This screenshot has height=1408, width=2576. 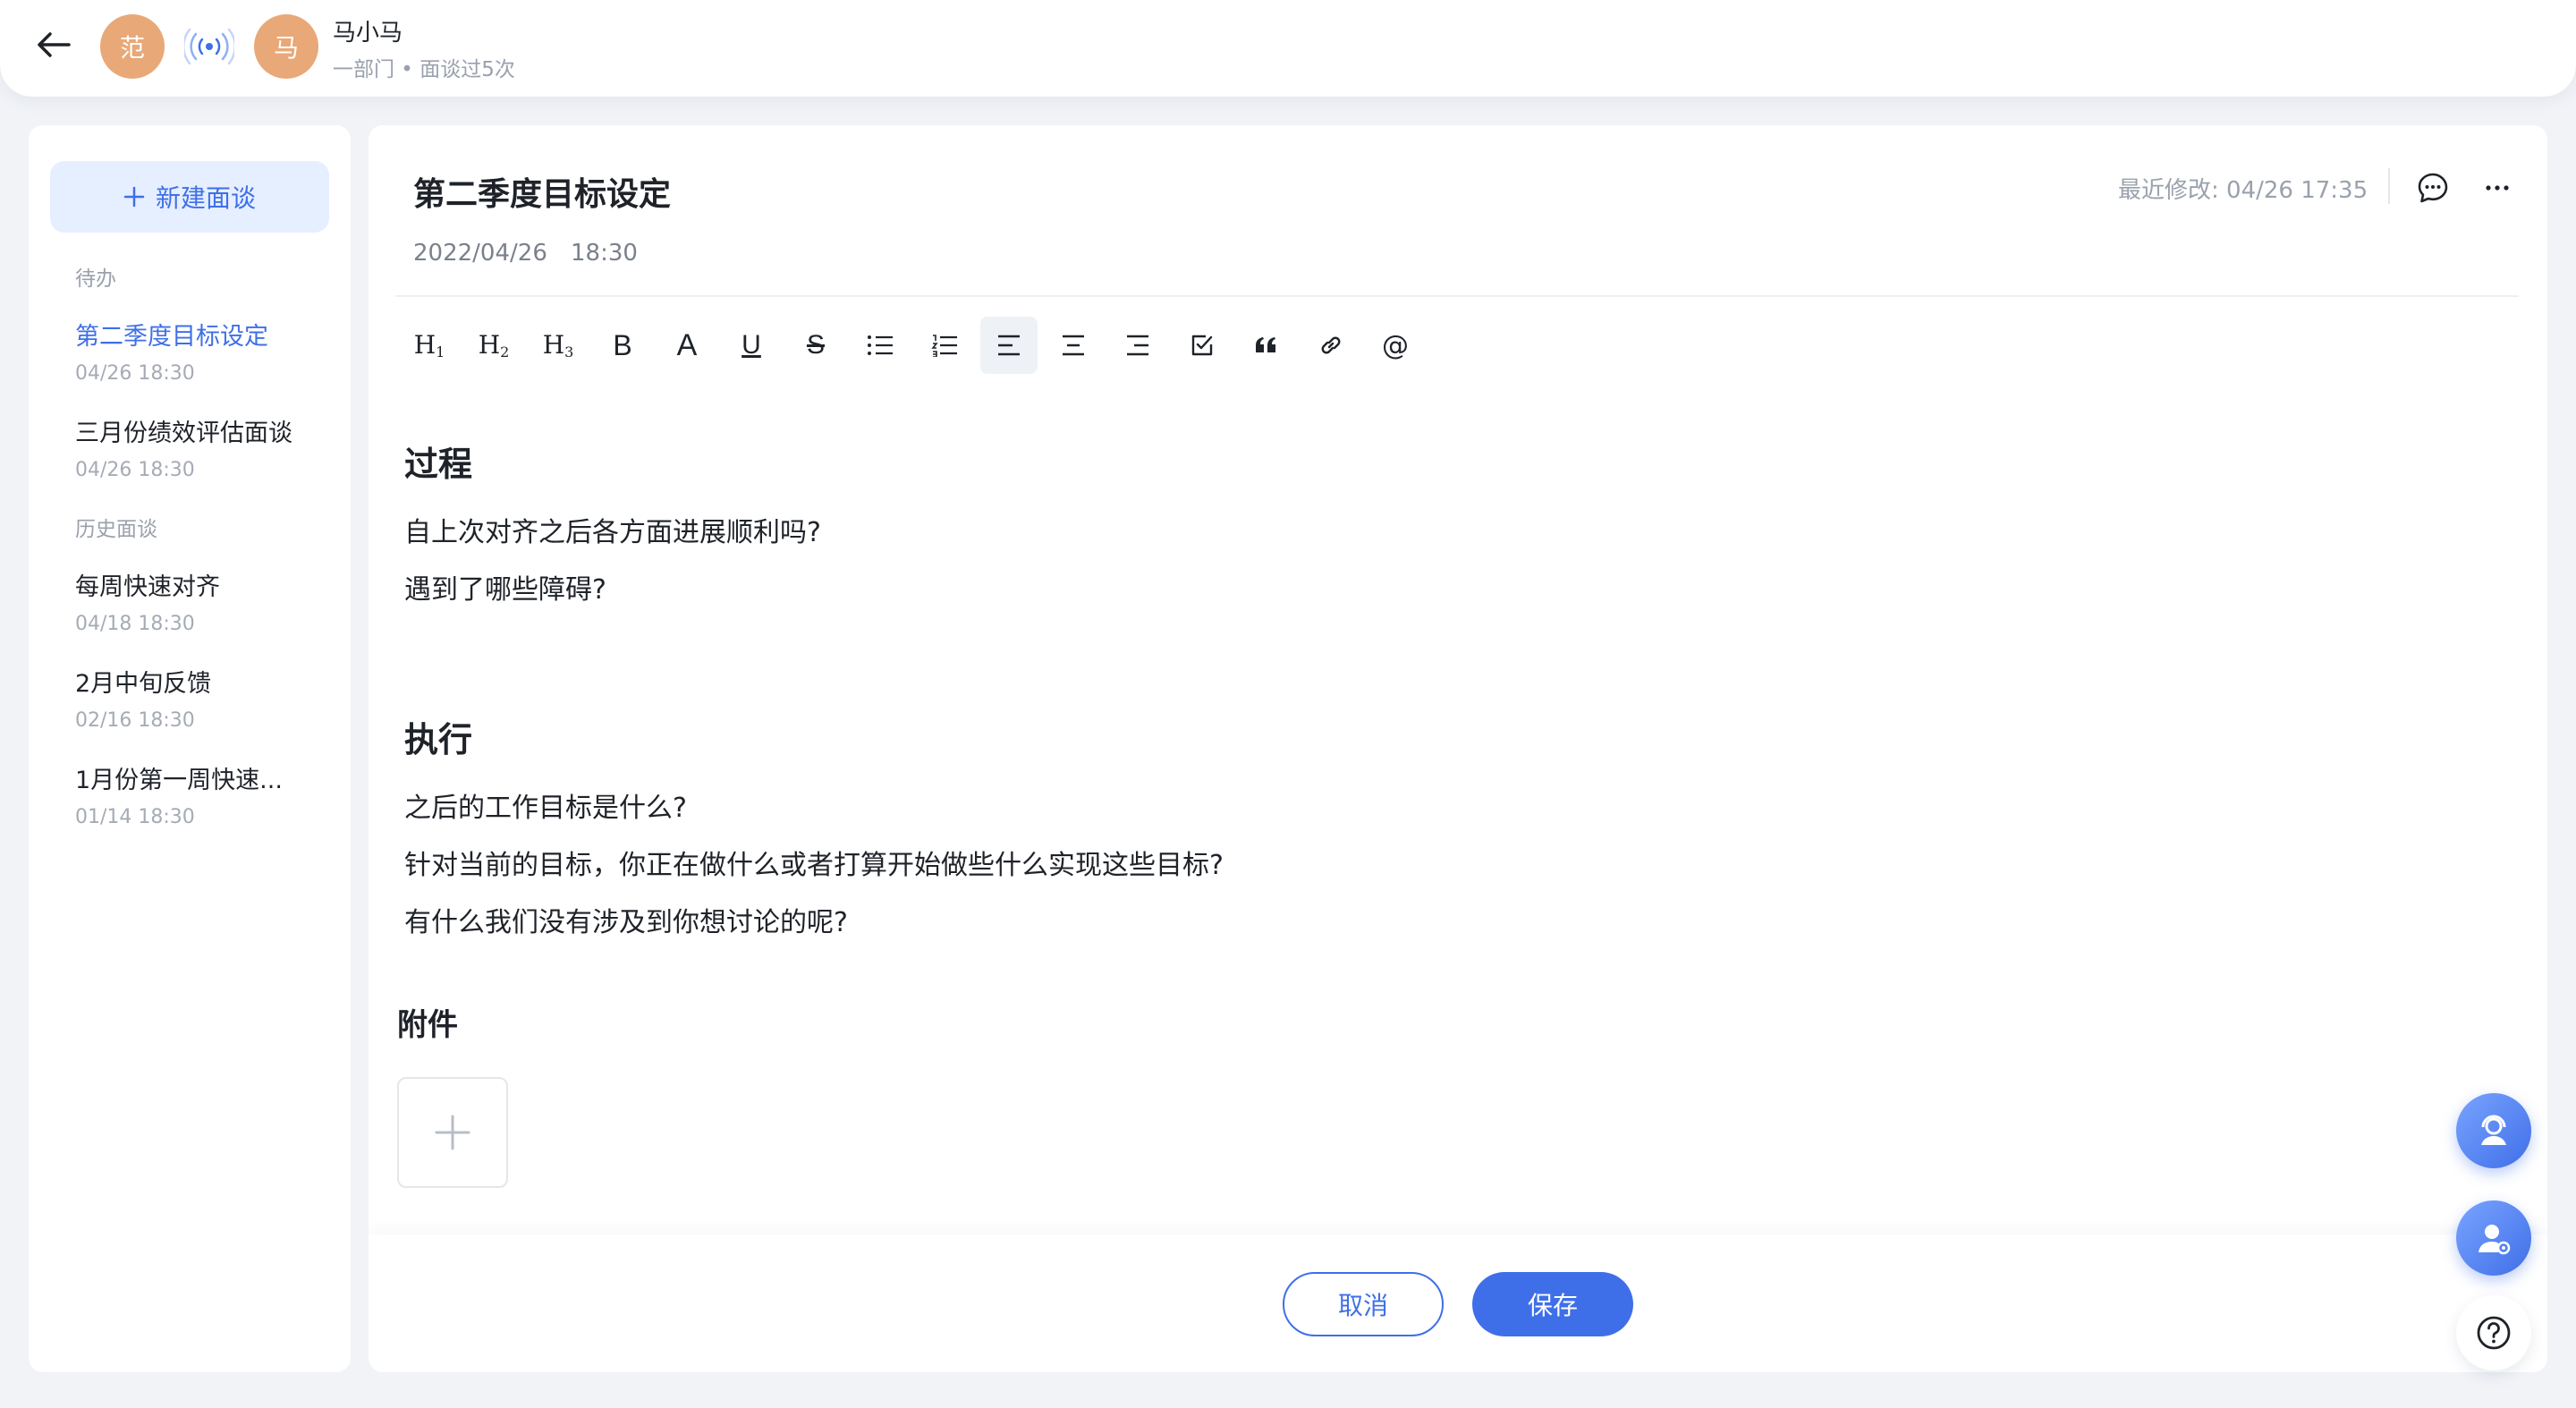 What do you see at coordinates (53, 44) in the screenshot?
I see `back-arrow-icon` at bounding box center [53, 44].